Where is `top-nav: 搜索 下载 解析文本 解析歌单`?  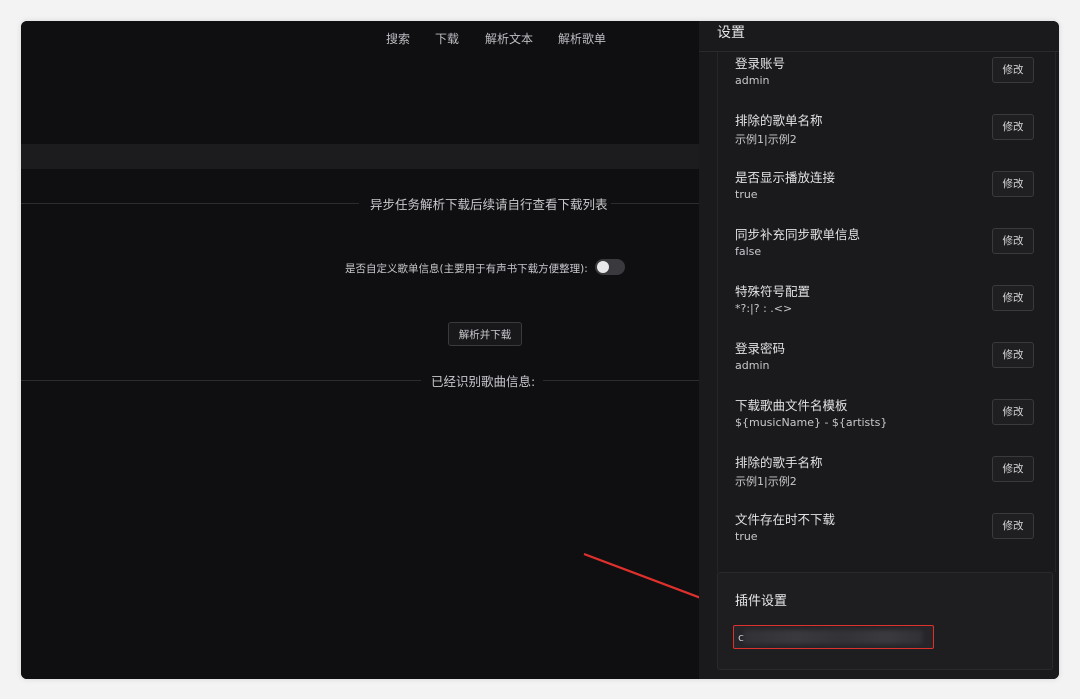
top-nav: 搜索 下载 解析文本 解析歌单 is located at coordinates (360, 40).